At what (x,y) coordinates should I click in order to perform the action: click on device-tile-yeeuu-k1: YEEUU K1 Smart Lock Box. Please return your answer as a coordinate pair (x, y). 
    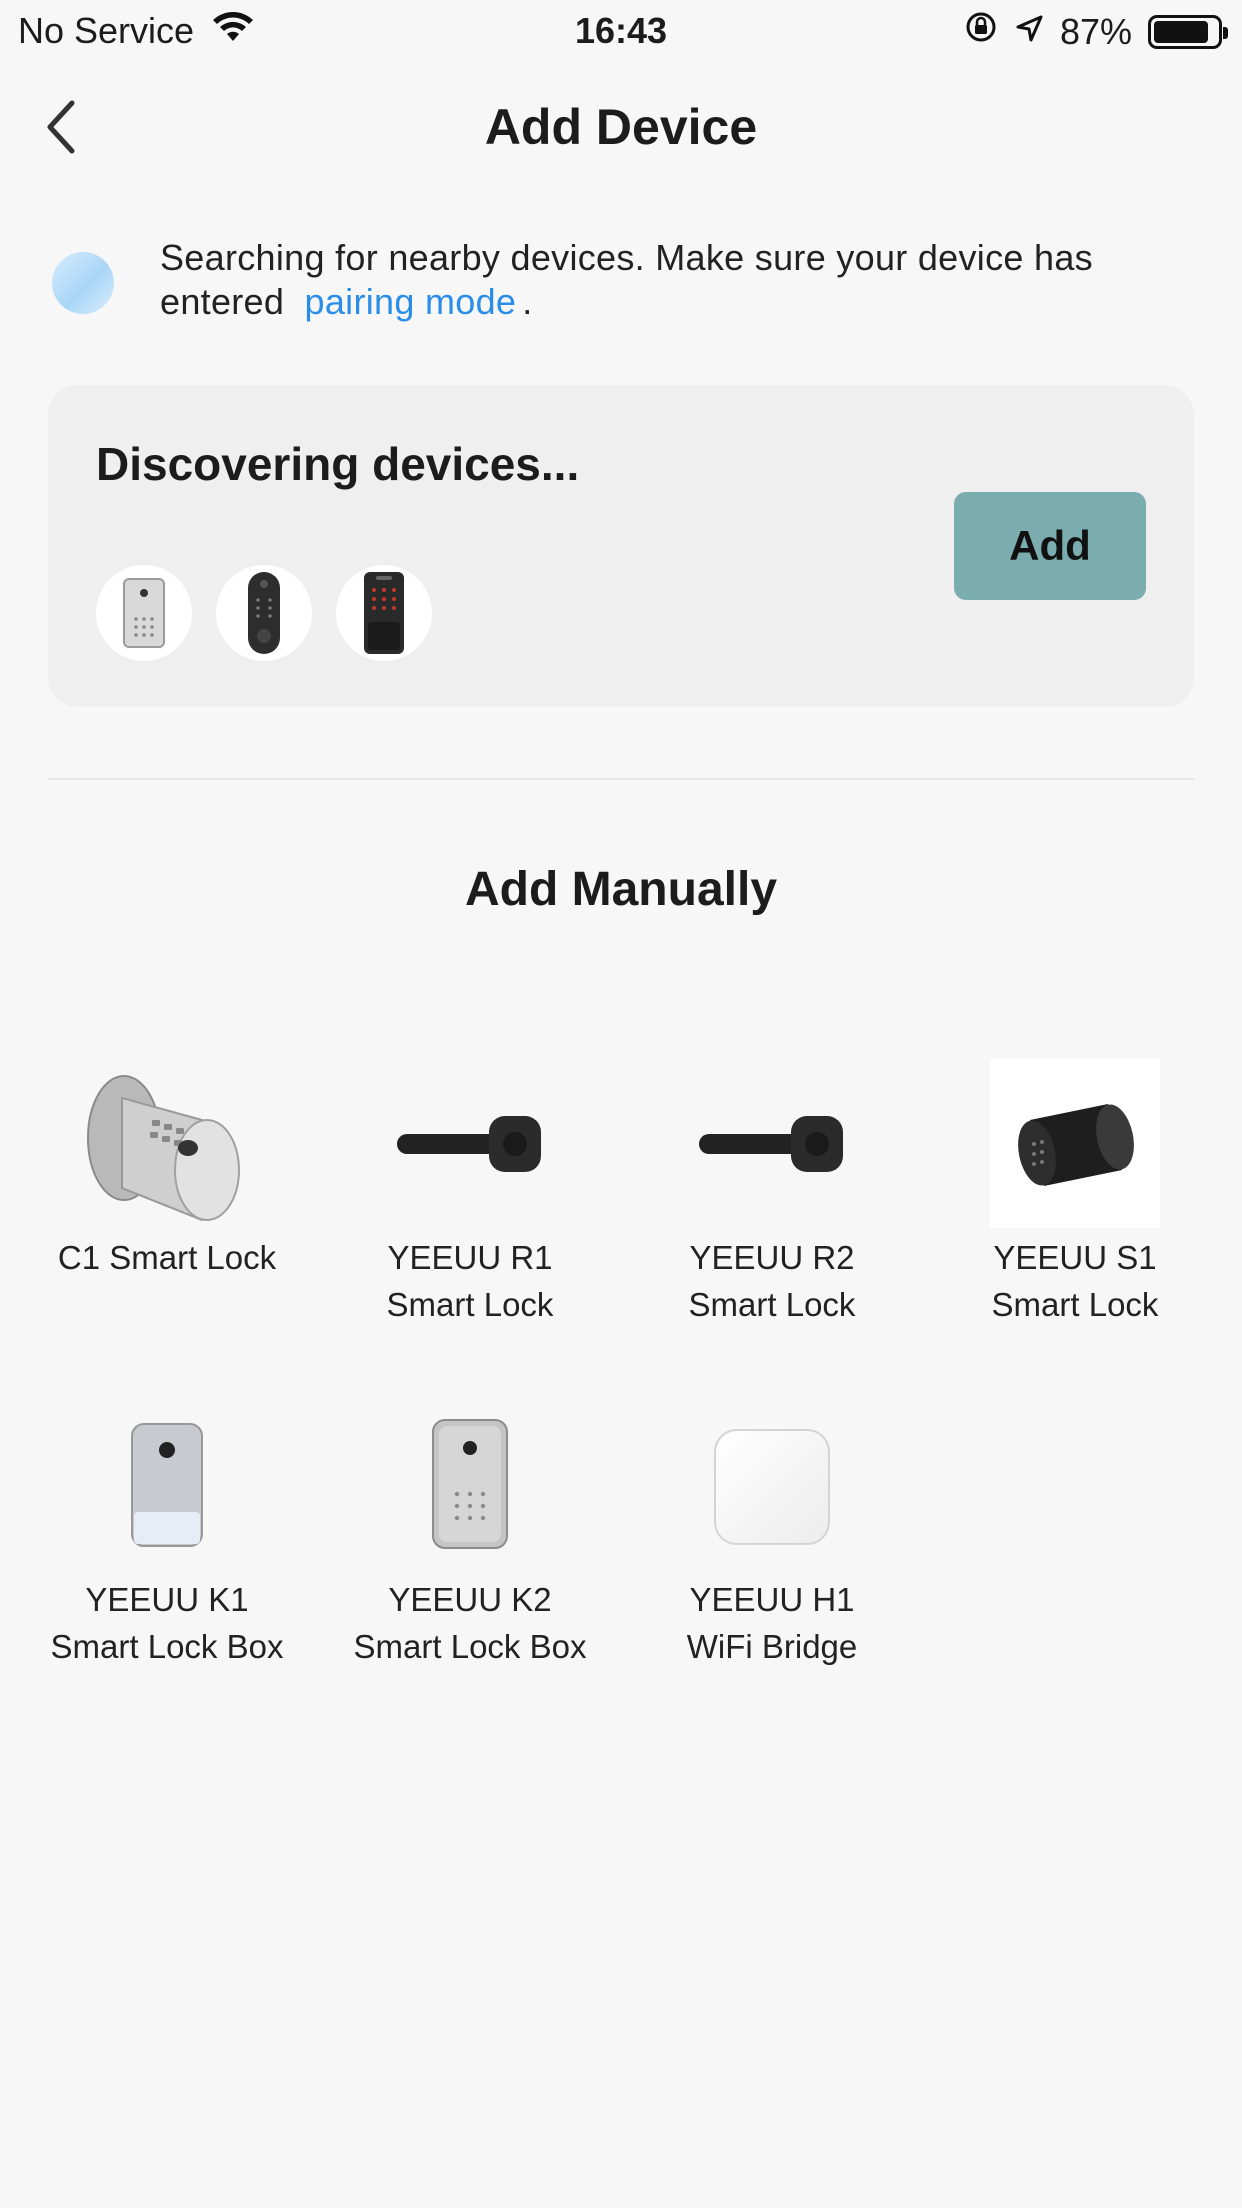
    Looking at the image, I should click on (167, 1535).